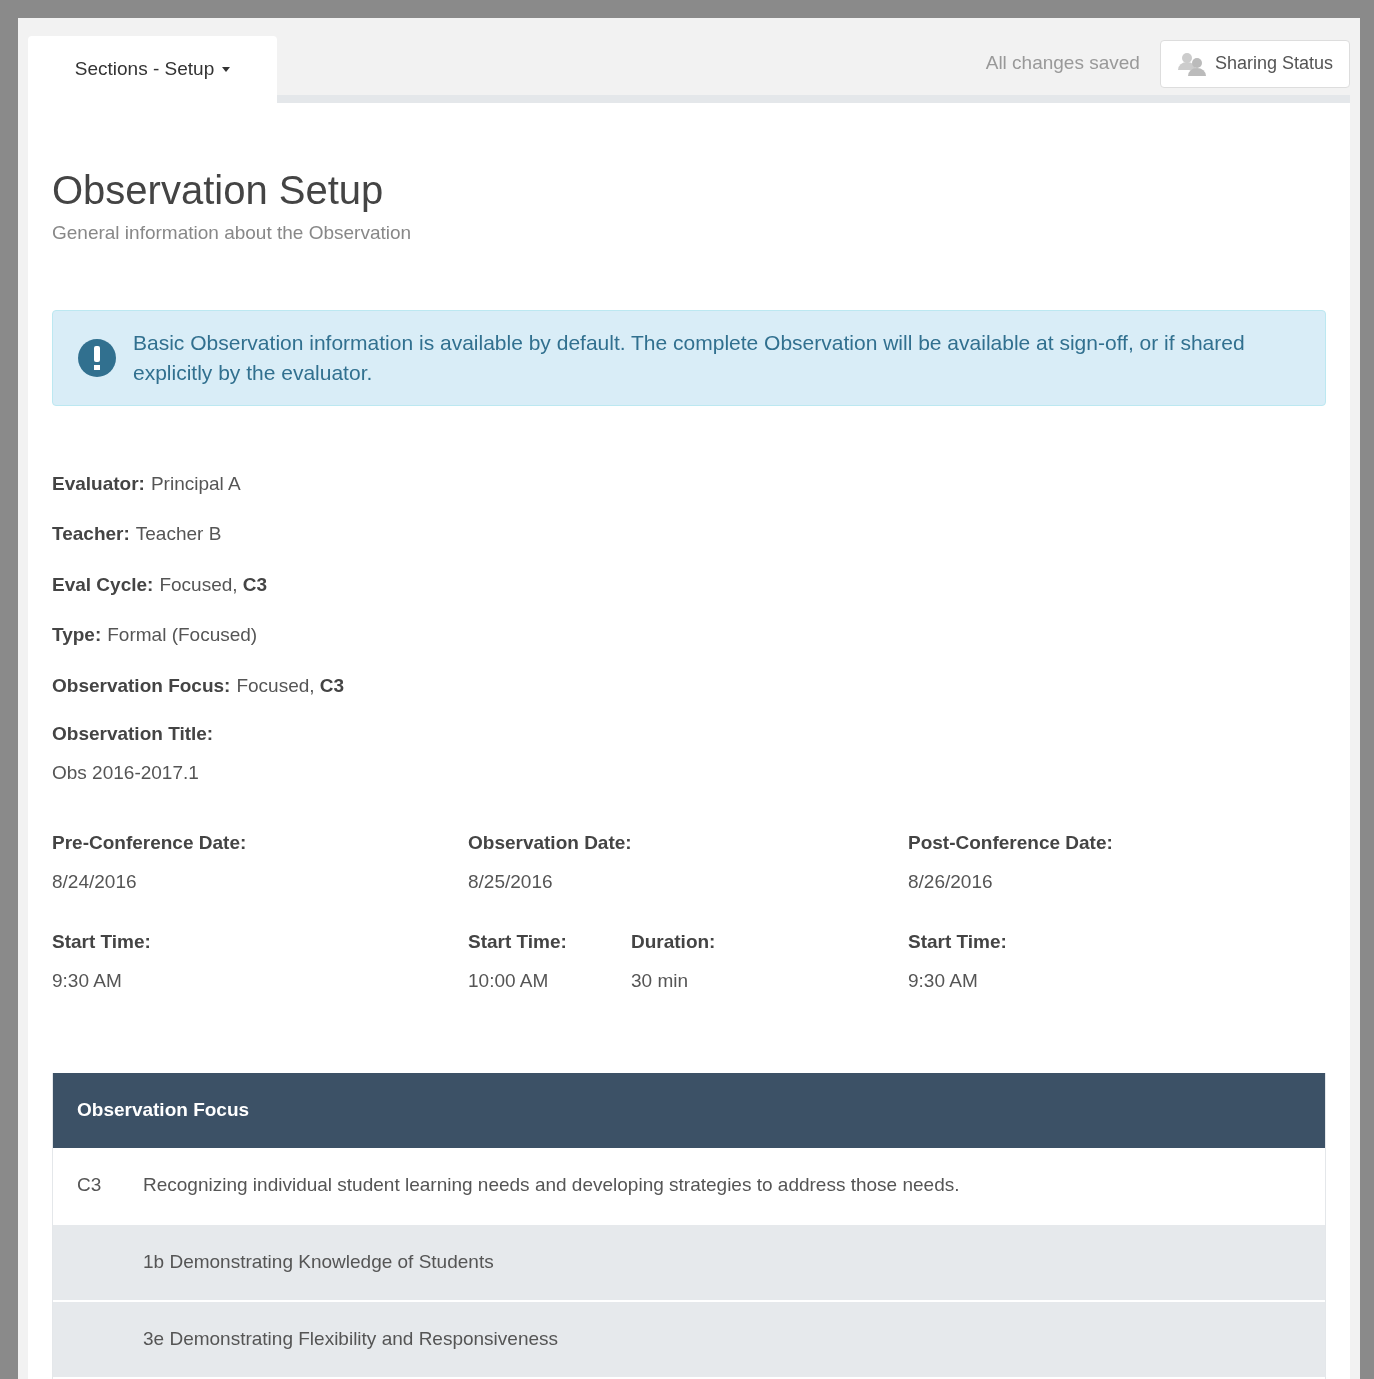 The image size is (1374, 1379). I want to click on table-cell-text: 1b Demonstrating Knowledge of Students, so click(318, 1262).